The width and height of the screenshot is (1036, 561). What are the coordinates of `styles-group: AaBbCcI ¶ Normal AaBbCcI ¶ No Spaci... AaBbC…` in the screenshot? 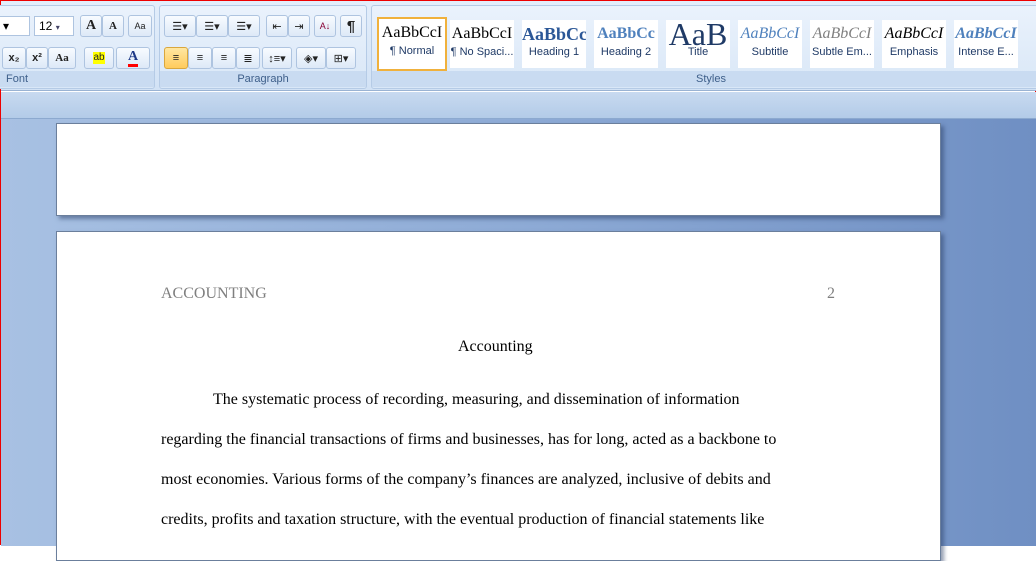 It's located at (703, 47).